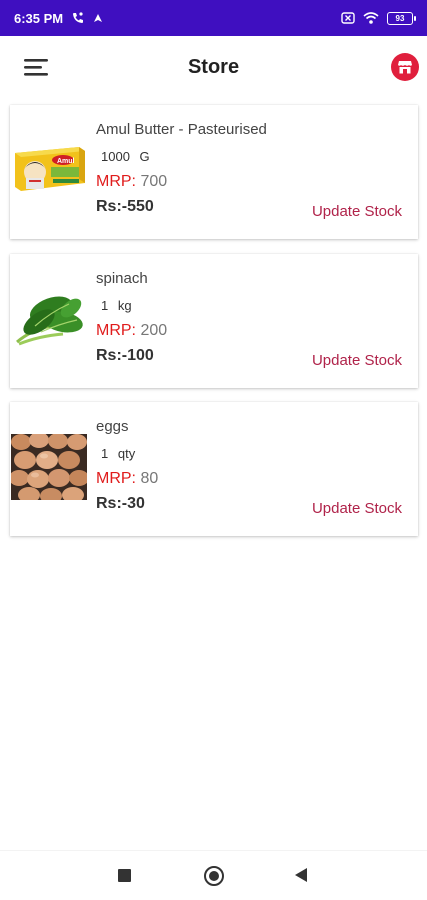 The width and height of the screenshot is (427, 900). Describe the element at coordinates (149, 478) in the screenshot. I see `mrp-value: 80` at that location.